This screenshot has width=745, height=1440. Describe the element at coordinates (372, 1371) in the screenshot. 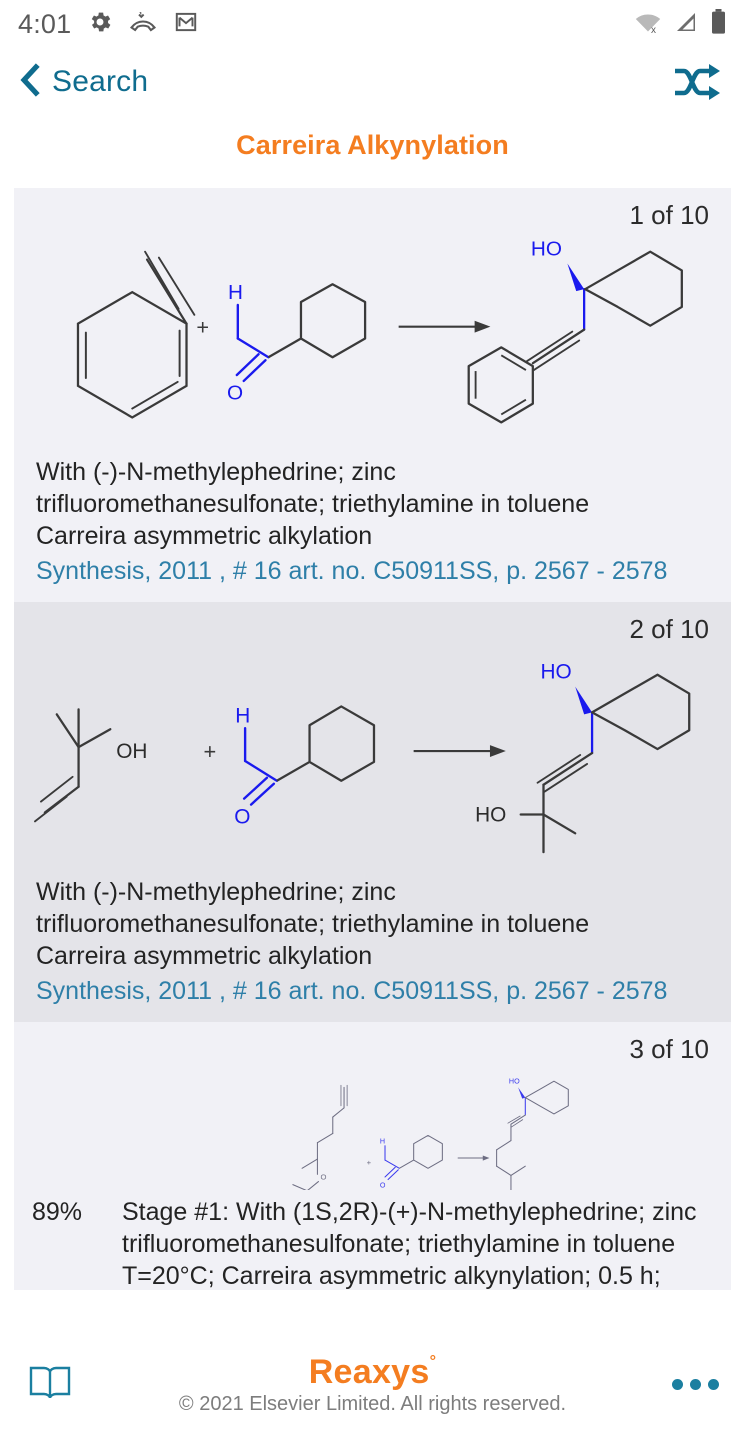

I see `reaxys-logo: Reaxys°` at that location.